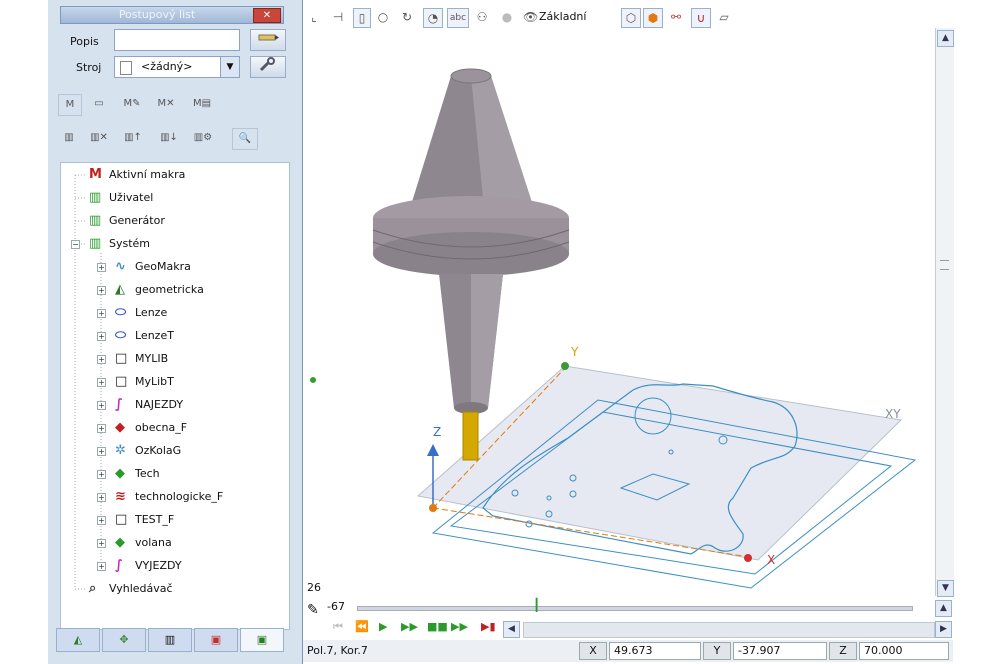  I want to click on marker-dot, so click(313, 380).